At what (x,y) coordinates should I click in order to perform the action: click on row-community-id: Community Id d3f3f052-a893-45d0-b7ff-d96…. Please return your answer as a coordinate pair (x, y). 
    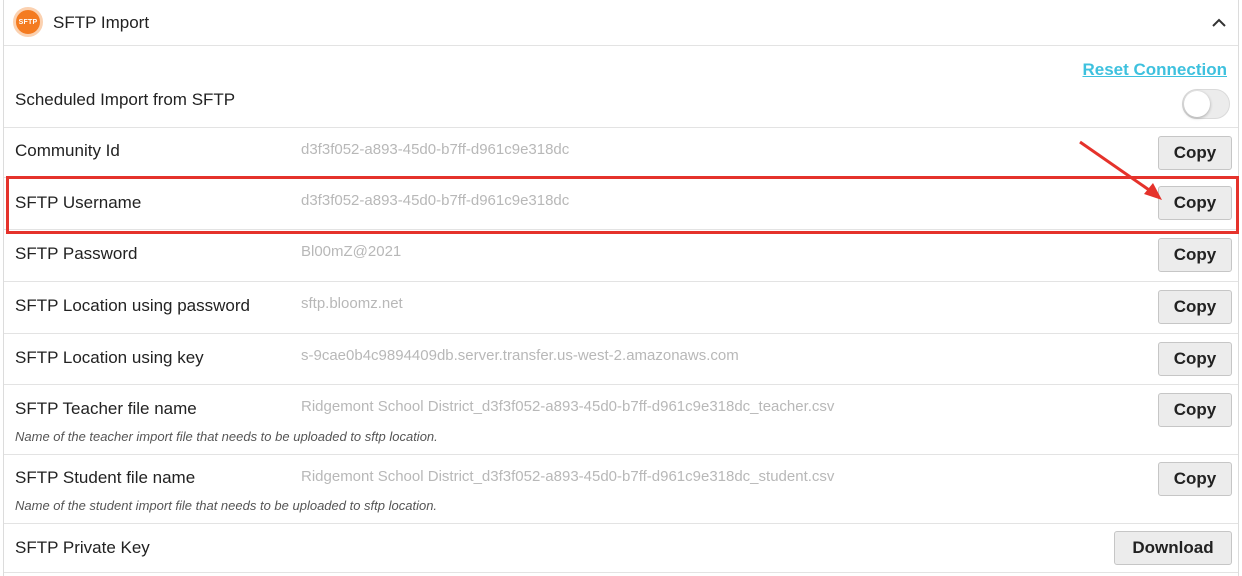
    Looking at the image, I should click on (621, 152).